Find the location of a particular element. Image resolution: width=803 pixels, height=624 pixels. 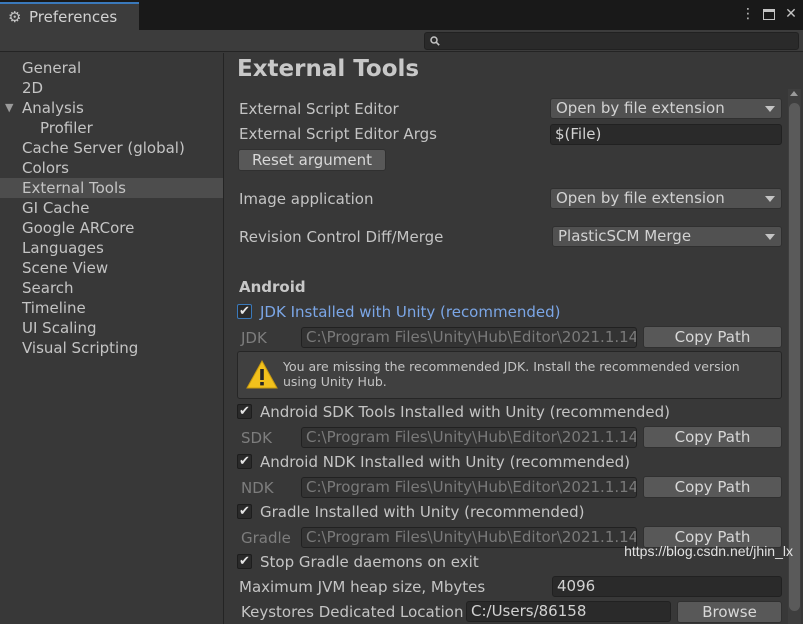

sidebar-item-label: Cache Server (global) is located at coordinates (103, 148).